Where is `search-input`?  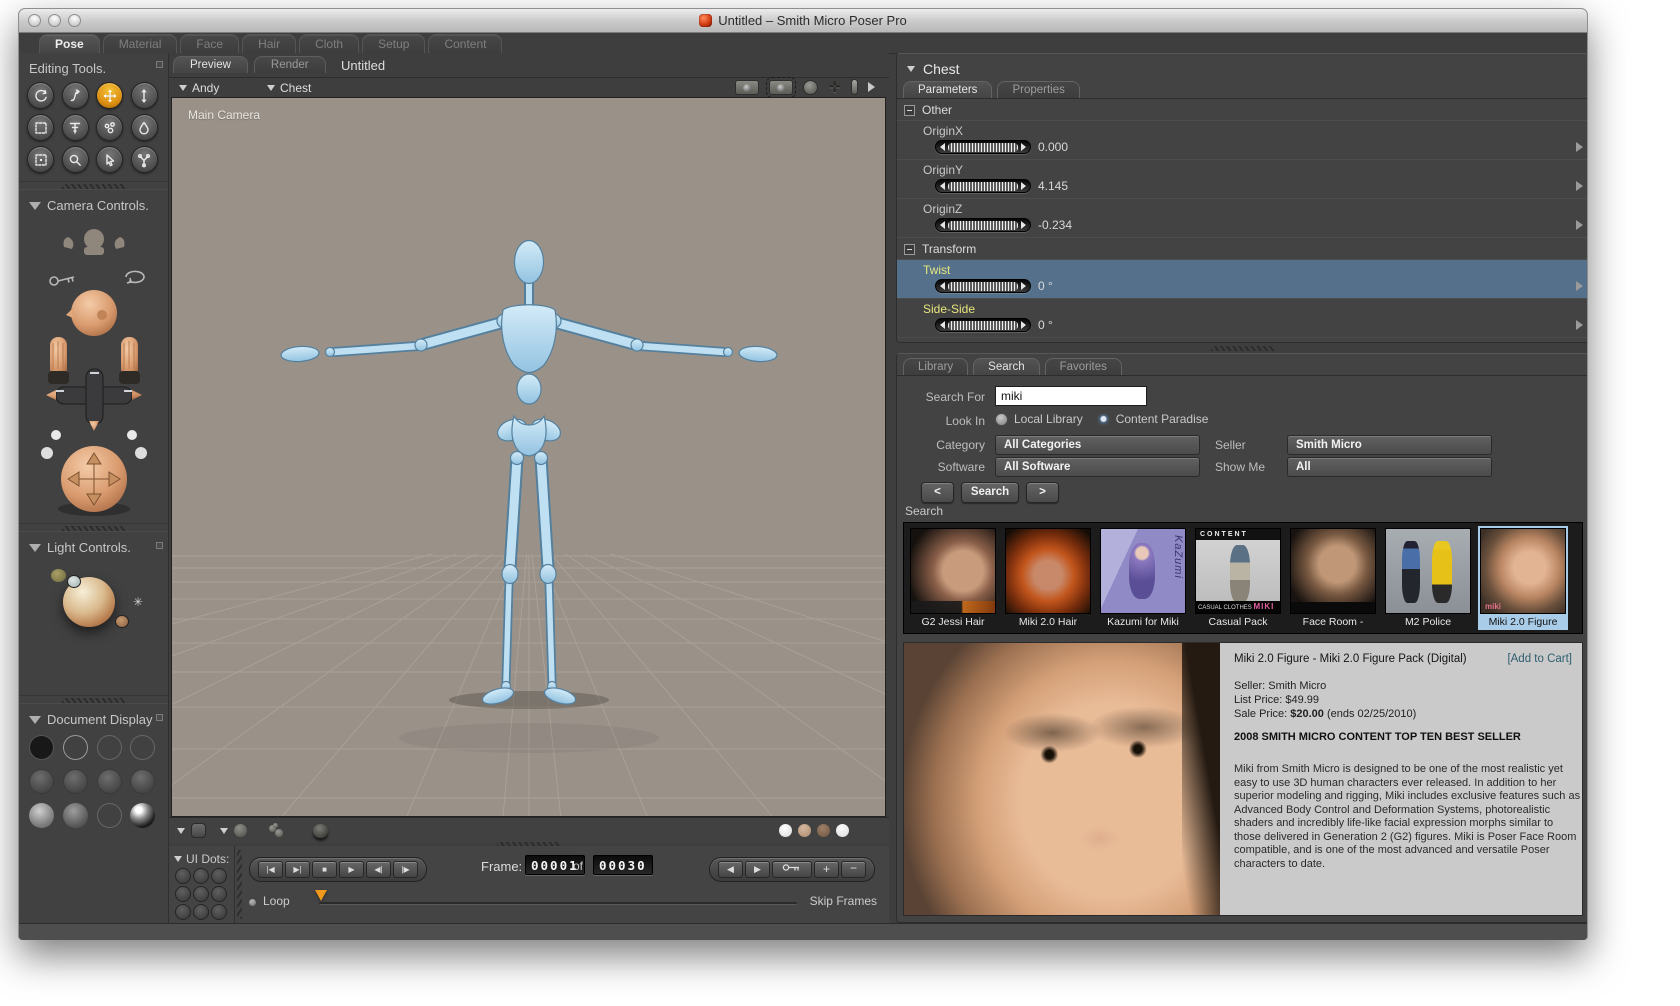
search-input is located at coordinates (1071, 396).